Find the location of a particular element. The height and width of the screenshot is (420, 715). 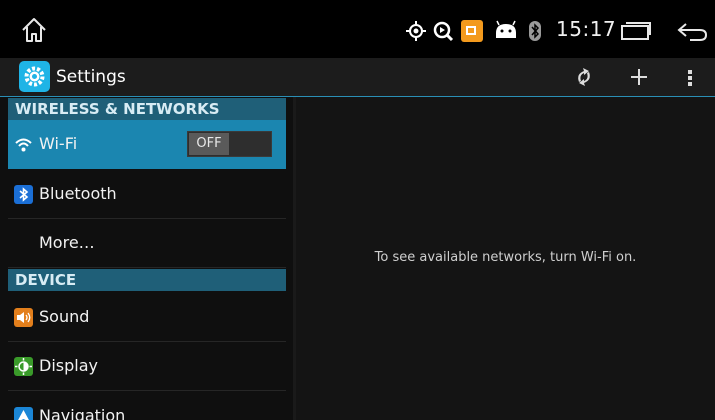

status-bar: 15:17 is located at coordinates (357, 29).